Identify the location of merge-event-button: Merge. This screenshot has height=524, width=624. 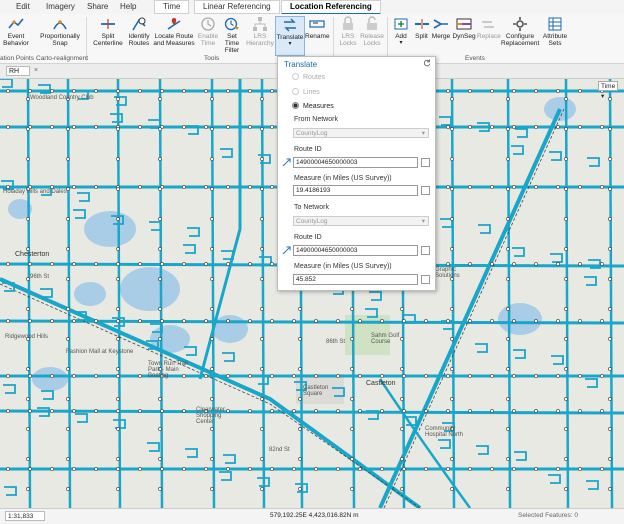
(441, 28).